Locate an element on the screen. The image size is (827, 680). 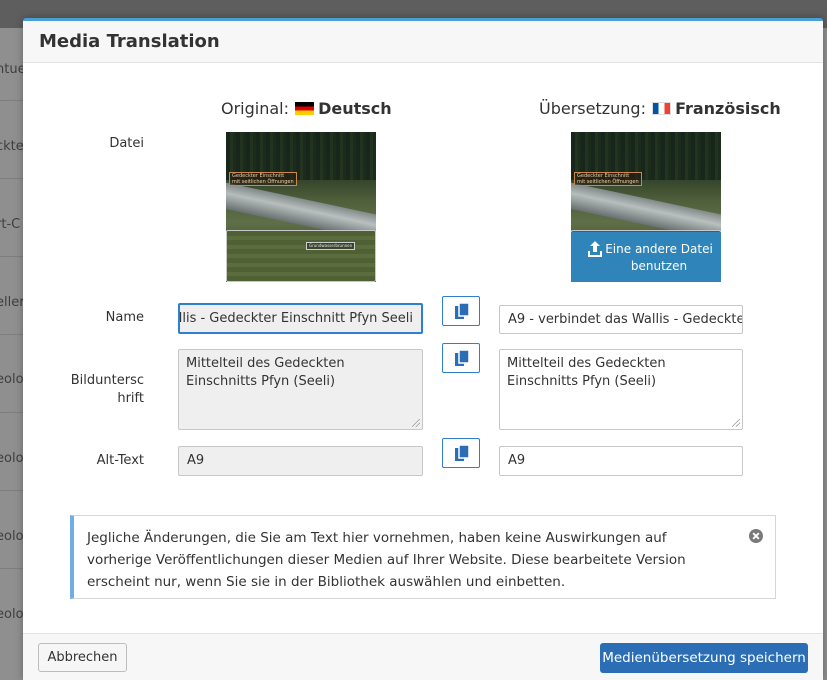
background-label: ntue is located at coordinates (13, 69).